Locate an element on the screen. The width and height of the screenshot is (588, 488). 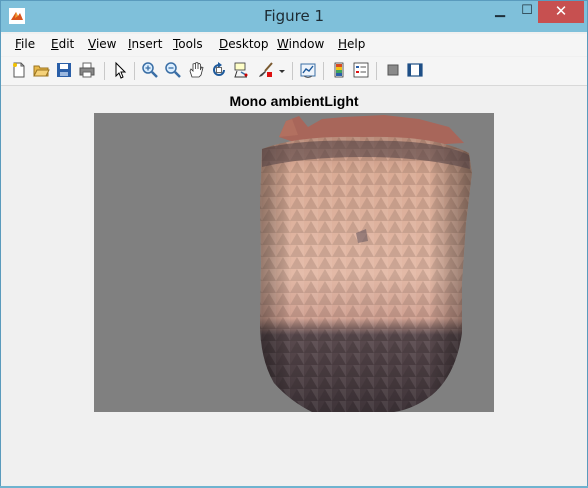
brush-icon is located at coordinates (266, 71).